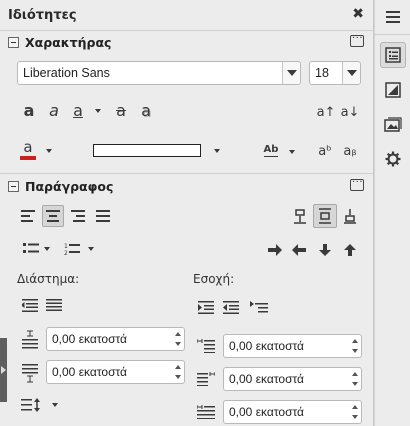 The width and height of the screenshot is (410, 426). I want to click on increase-indent-button, so click(206, 307).